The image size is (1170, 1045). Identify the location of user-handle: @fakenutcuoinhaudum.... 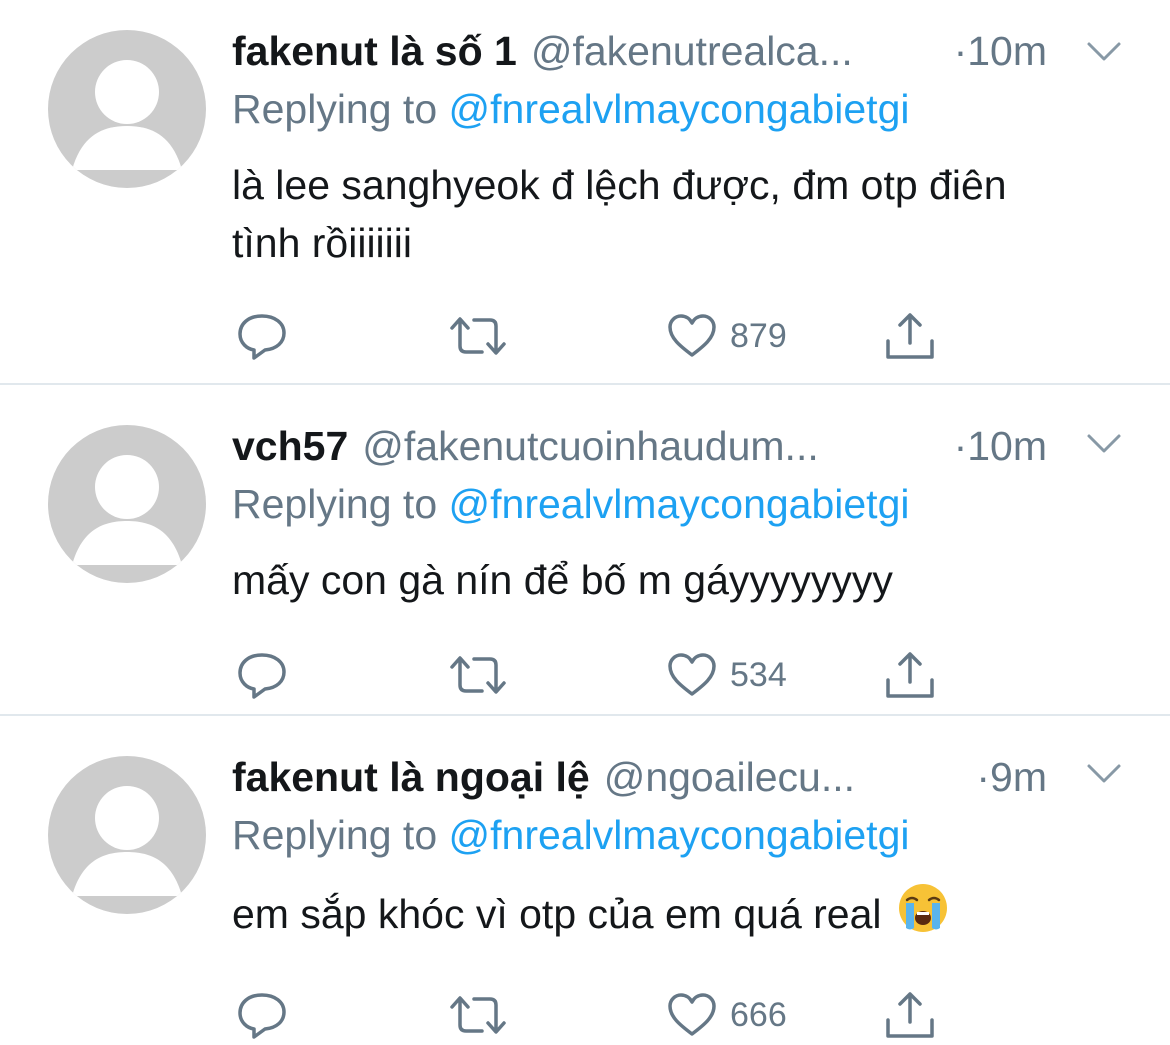
(651, 446).